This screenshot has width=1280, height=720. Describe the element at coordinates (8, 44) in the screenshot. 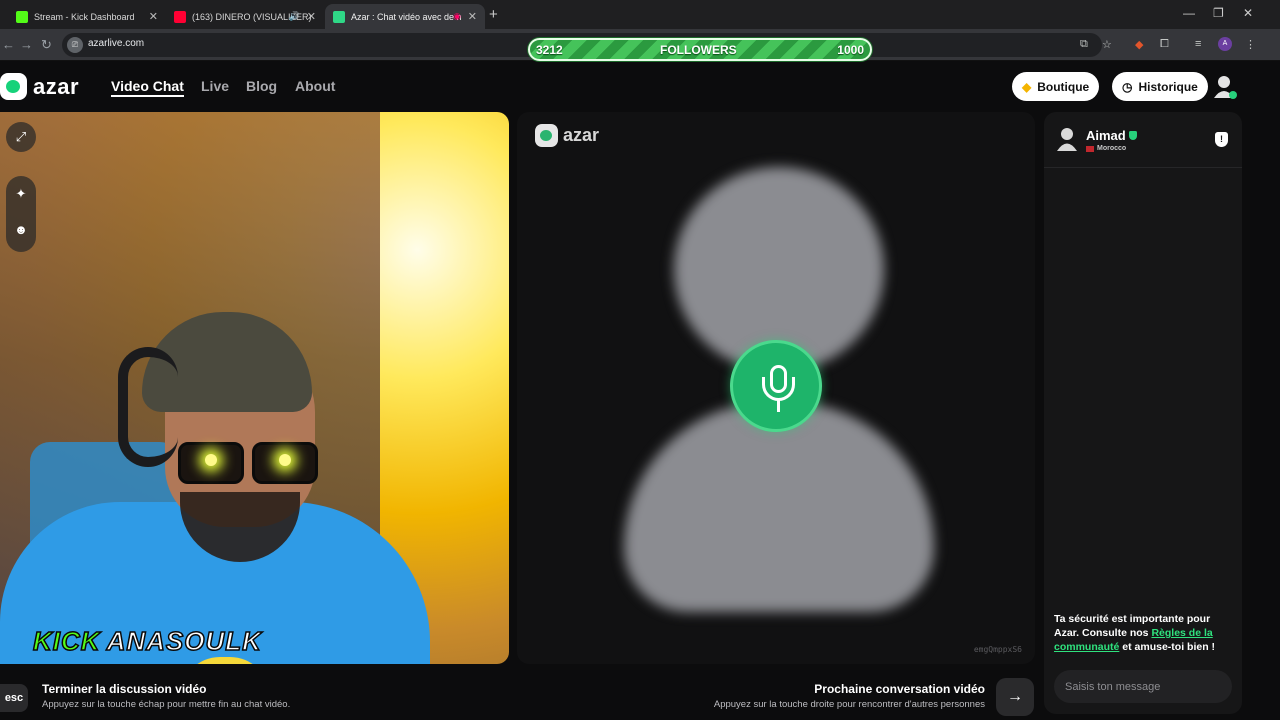

I see `back-icon: ←` at that location.